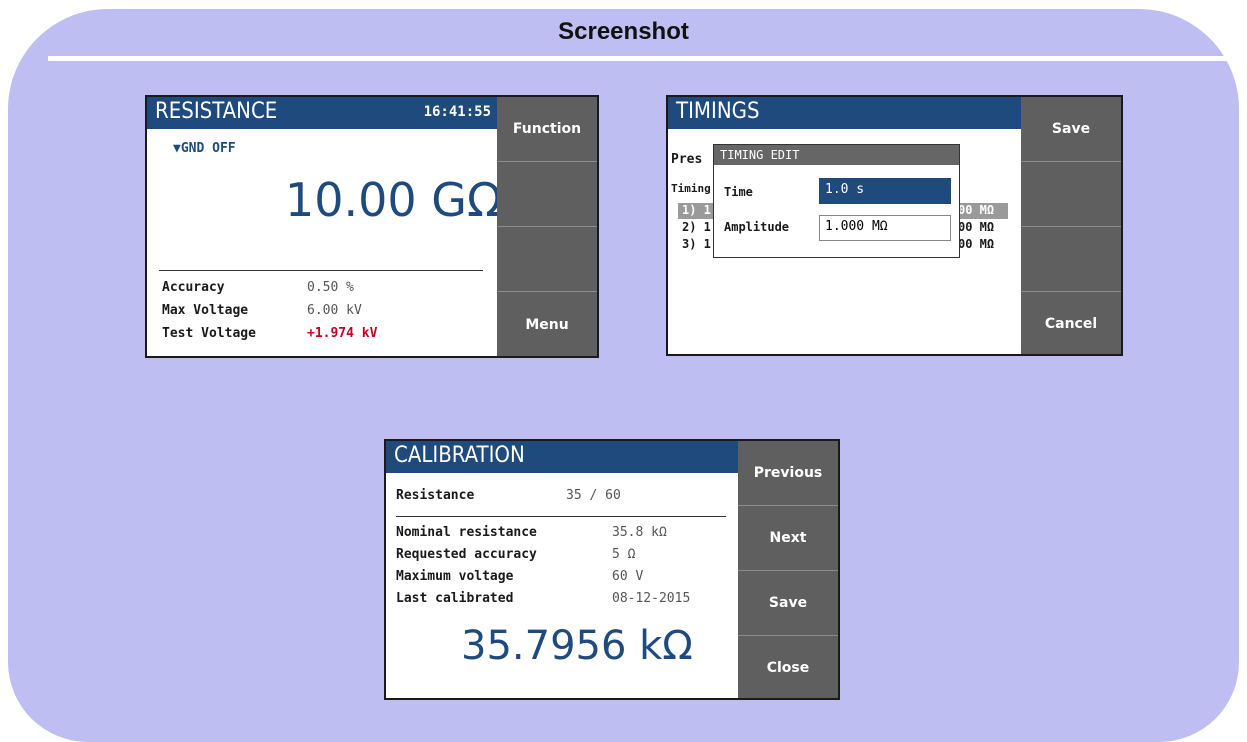 This screenshot has height=742, width=1247. I want to click on max-voltage-value: 6.00 kV, so click(334, 310).